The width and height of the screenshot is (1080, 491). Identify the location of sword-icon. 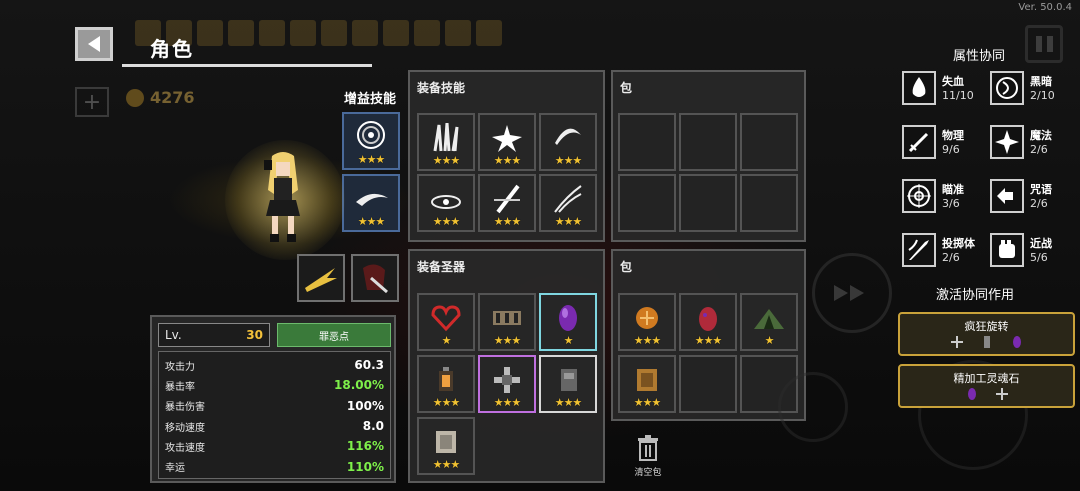
(919, 142).